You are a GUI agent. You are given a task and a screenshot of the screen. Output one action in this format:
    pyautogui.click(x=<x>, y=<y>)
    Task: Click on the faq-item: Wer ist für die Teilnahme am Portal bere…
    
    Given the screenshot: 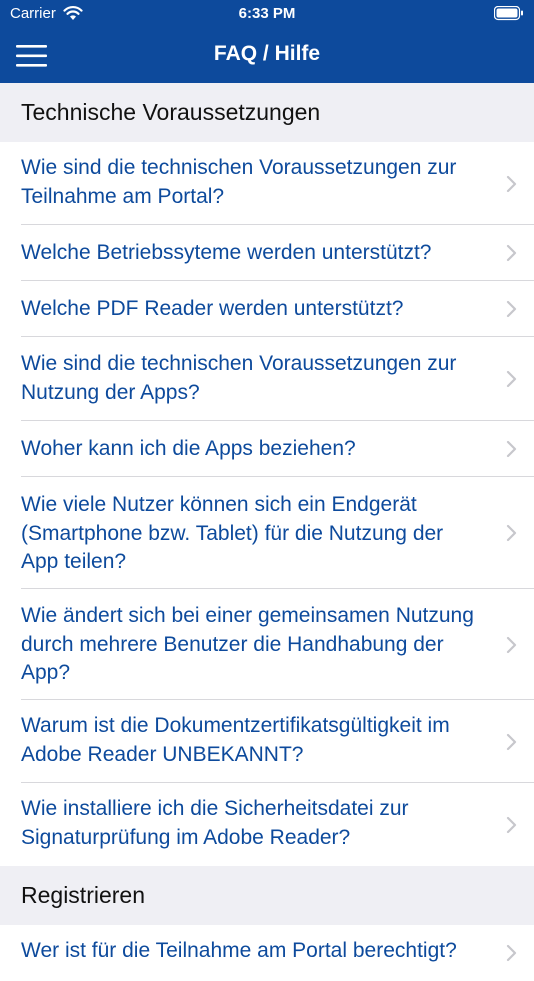 What is the action you would take?
    pyautogui.click(x=267, y=953)
    